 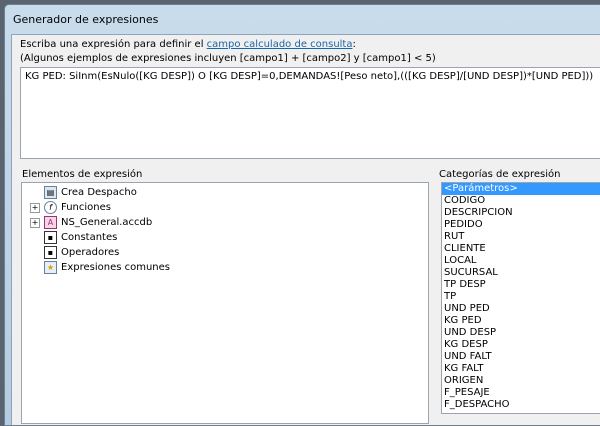 What do you see at coordinates (521, 345) in the screenshot?
I see `category-item: KG DESP` at bounding box center [521, 345].